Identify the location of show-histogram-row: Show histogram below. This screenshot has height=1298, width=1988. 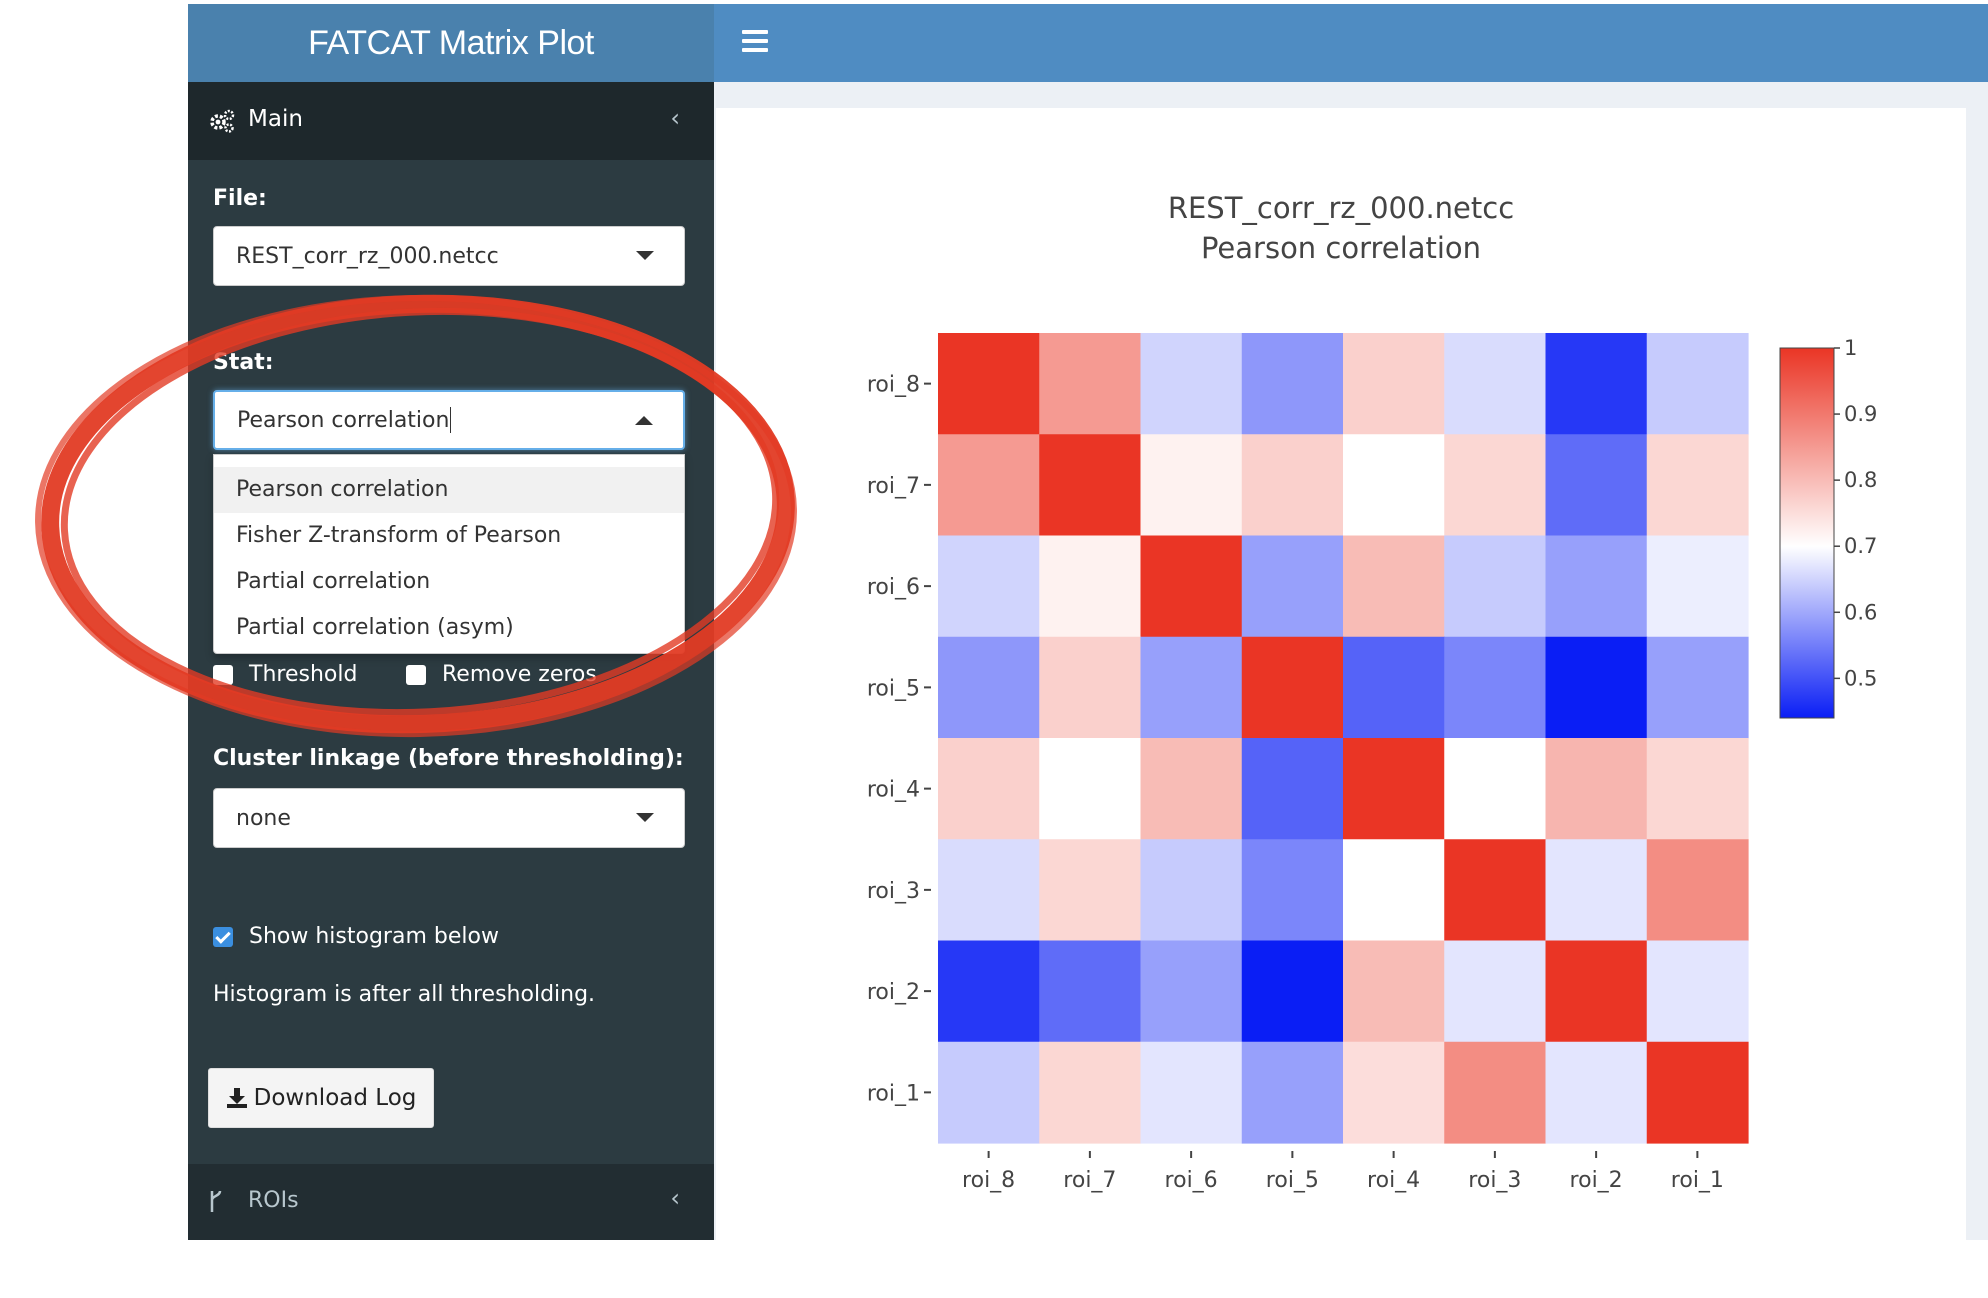
(356, 936).